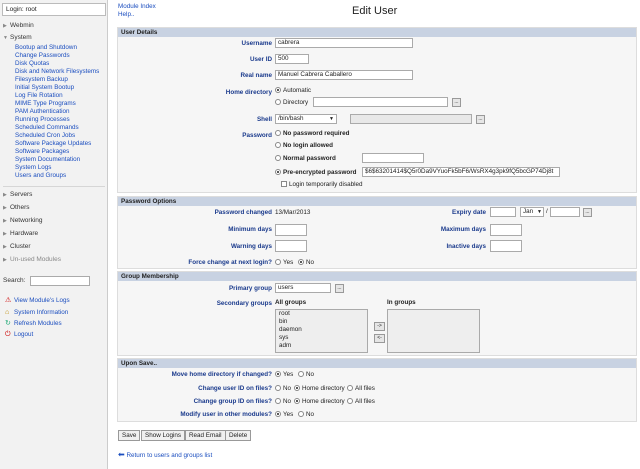 This screenshot has height=469, width=640. What do you see at coordinates (503, 212) in the screenshot?
I see `expiry-day-field` at bounding box center [503, 212].